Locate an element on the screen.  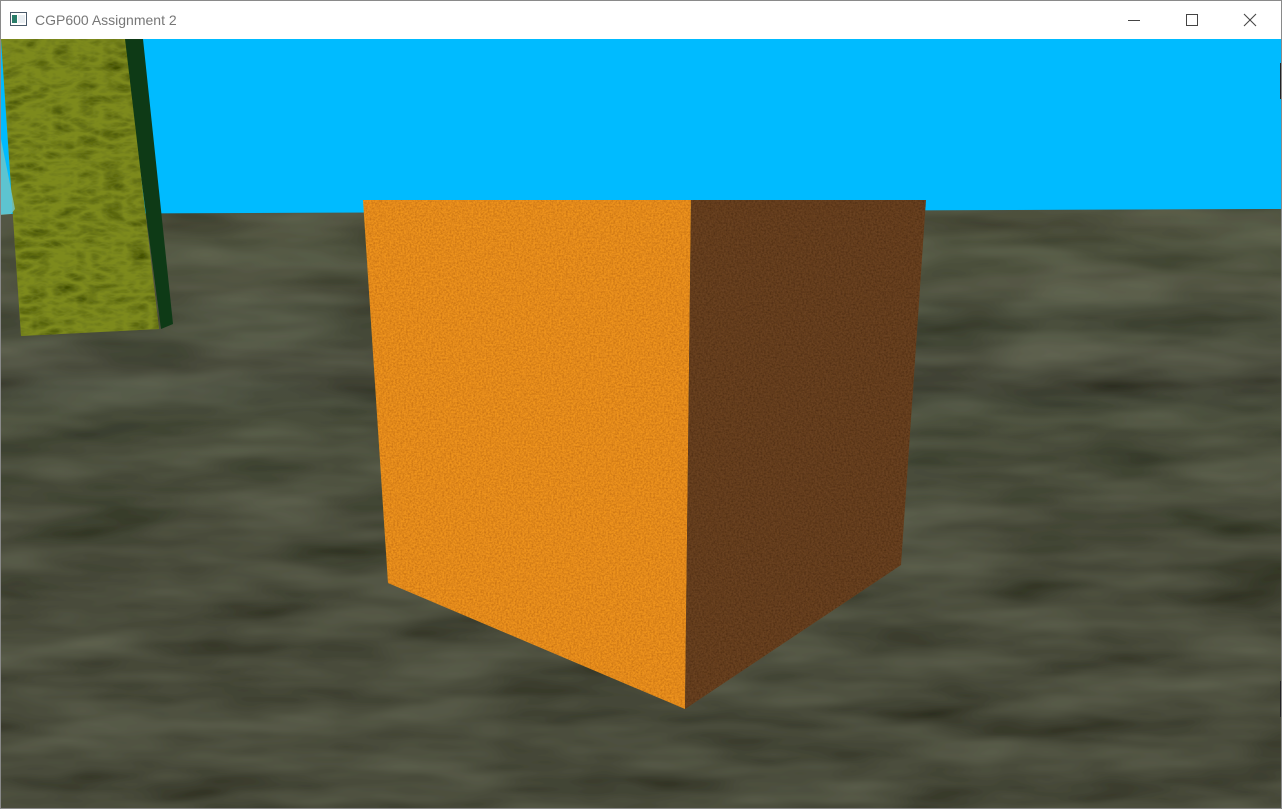
close-button is located at coordinates (1250, 20).